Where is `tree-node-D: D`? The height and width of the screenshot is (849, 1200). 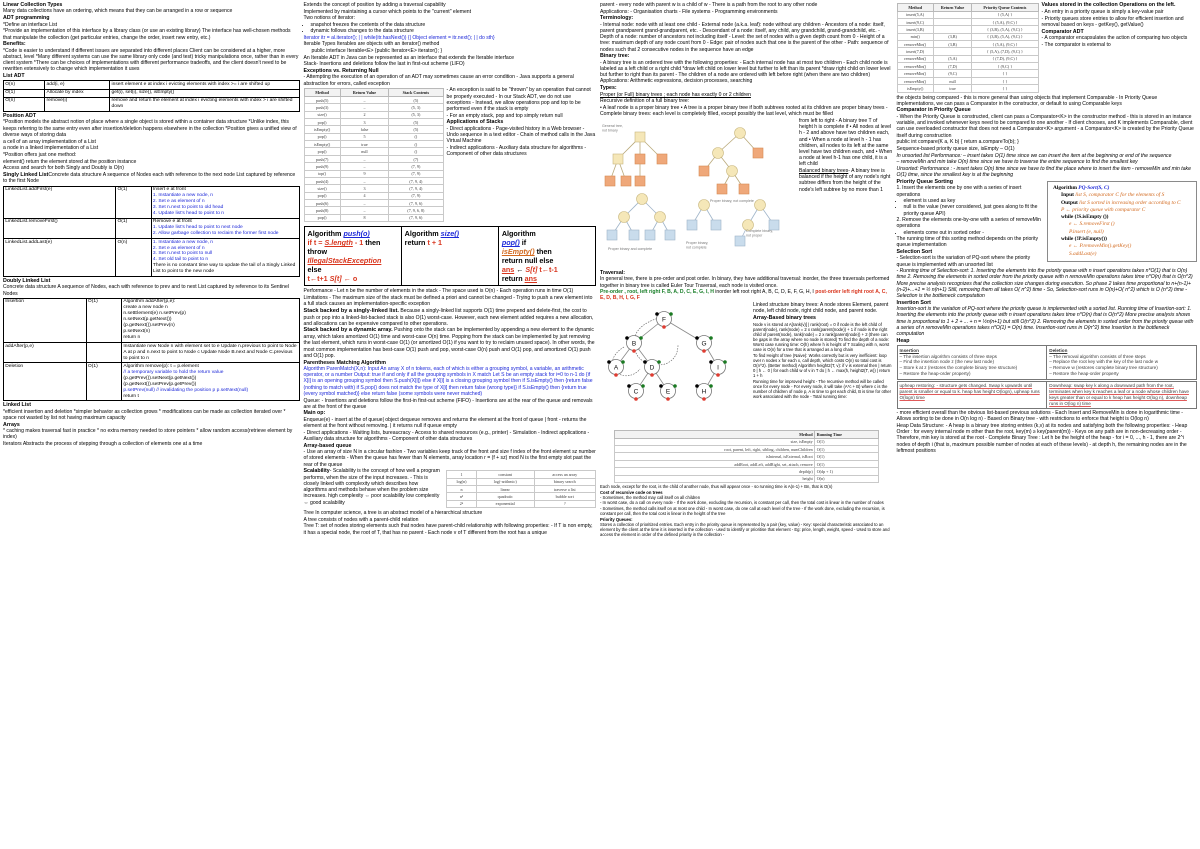
tree-node-D: D is located at coordinates (652, 368).